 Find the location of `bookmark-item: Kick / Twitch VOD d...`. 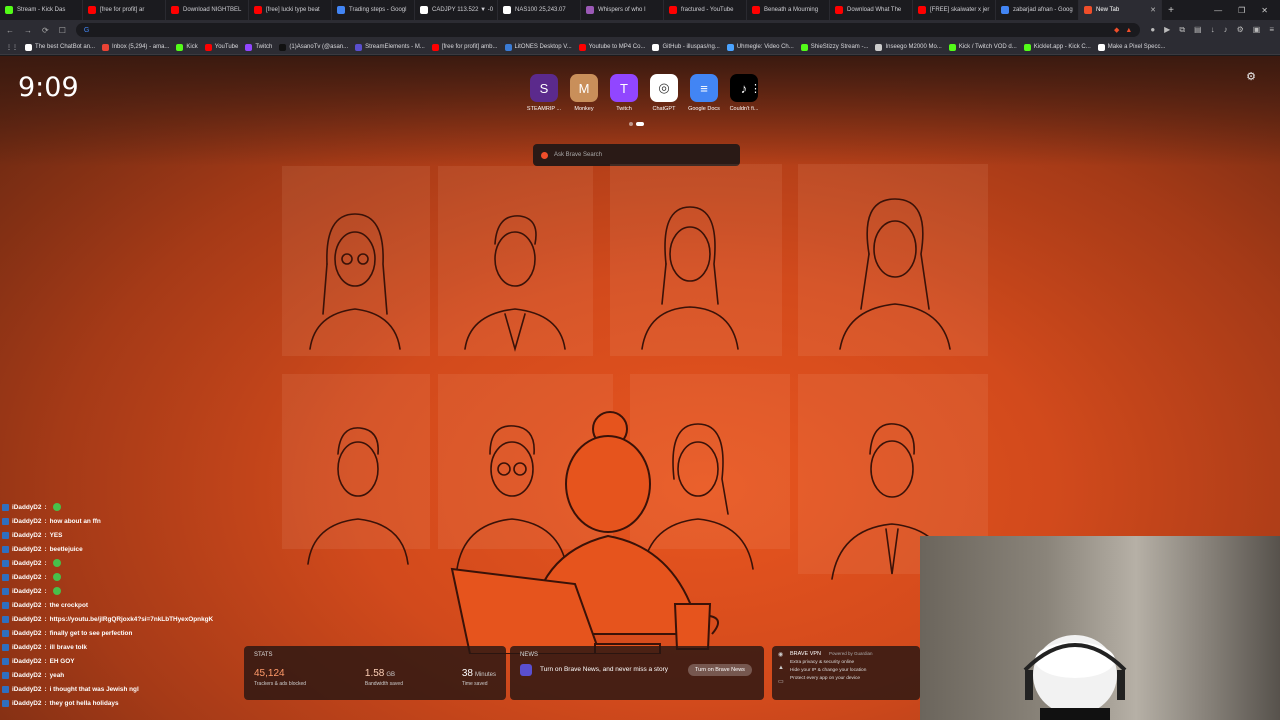

bookmark-item: Kick / Twitch VOD d... is located at coordinates (982, 47).